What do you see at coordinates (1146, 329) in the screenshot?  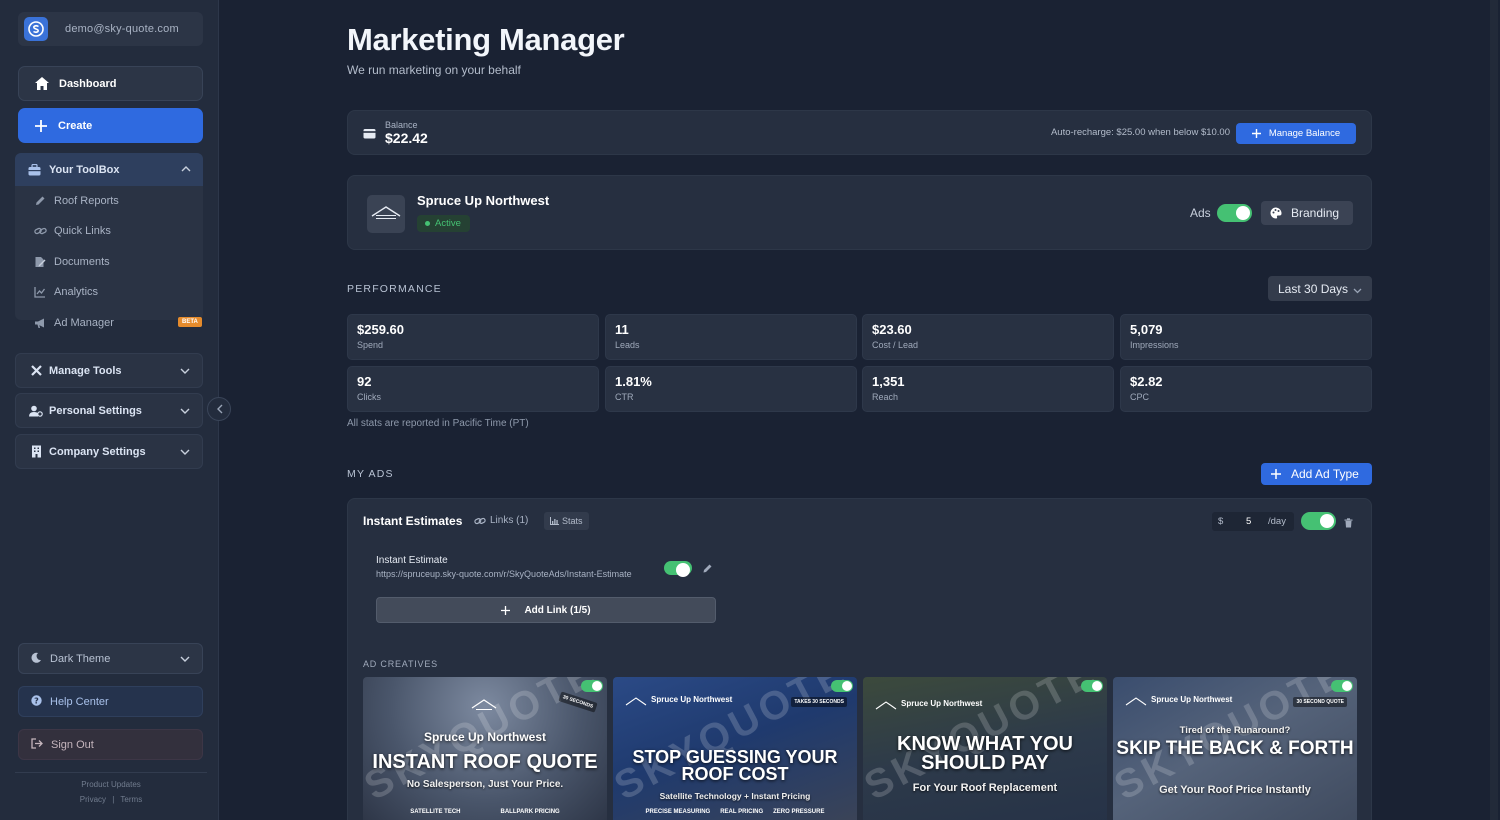 I see `stat-value: 5,079` at bounding box center [1146, 329].